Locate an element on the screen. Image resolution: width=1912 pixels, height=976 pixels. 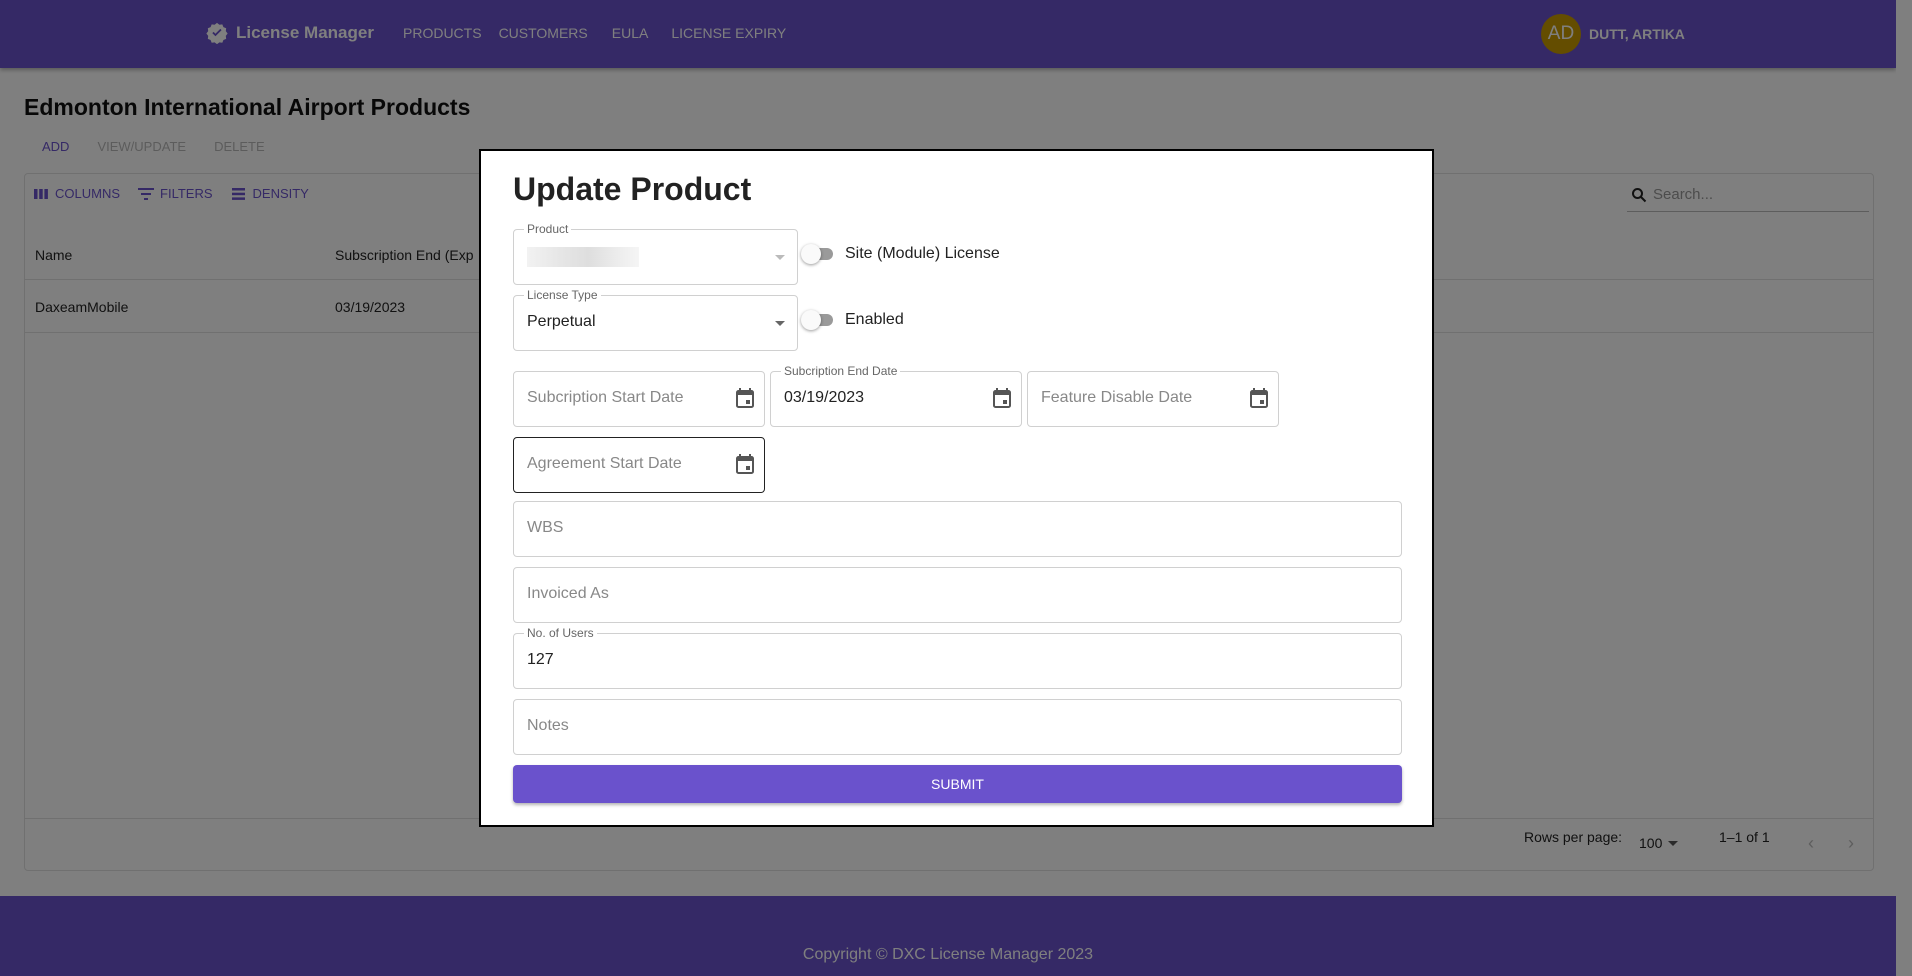
subscription-end-value: 03/19/2023 is located at coordinates (824, 397).